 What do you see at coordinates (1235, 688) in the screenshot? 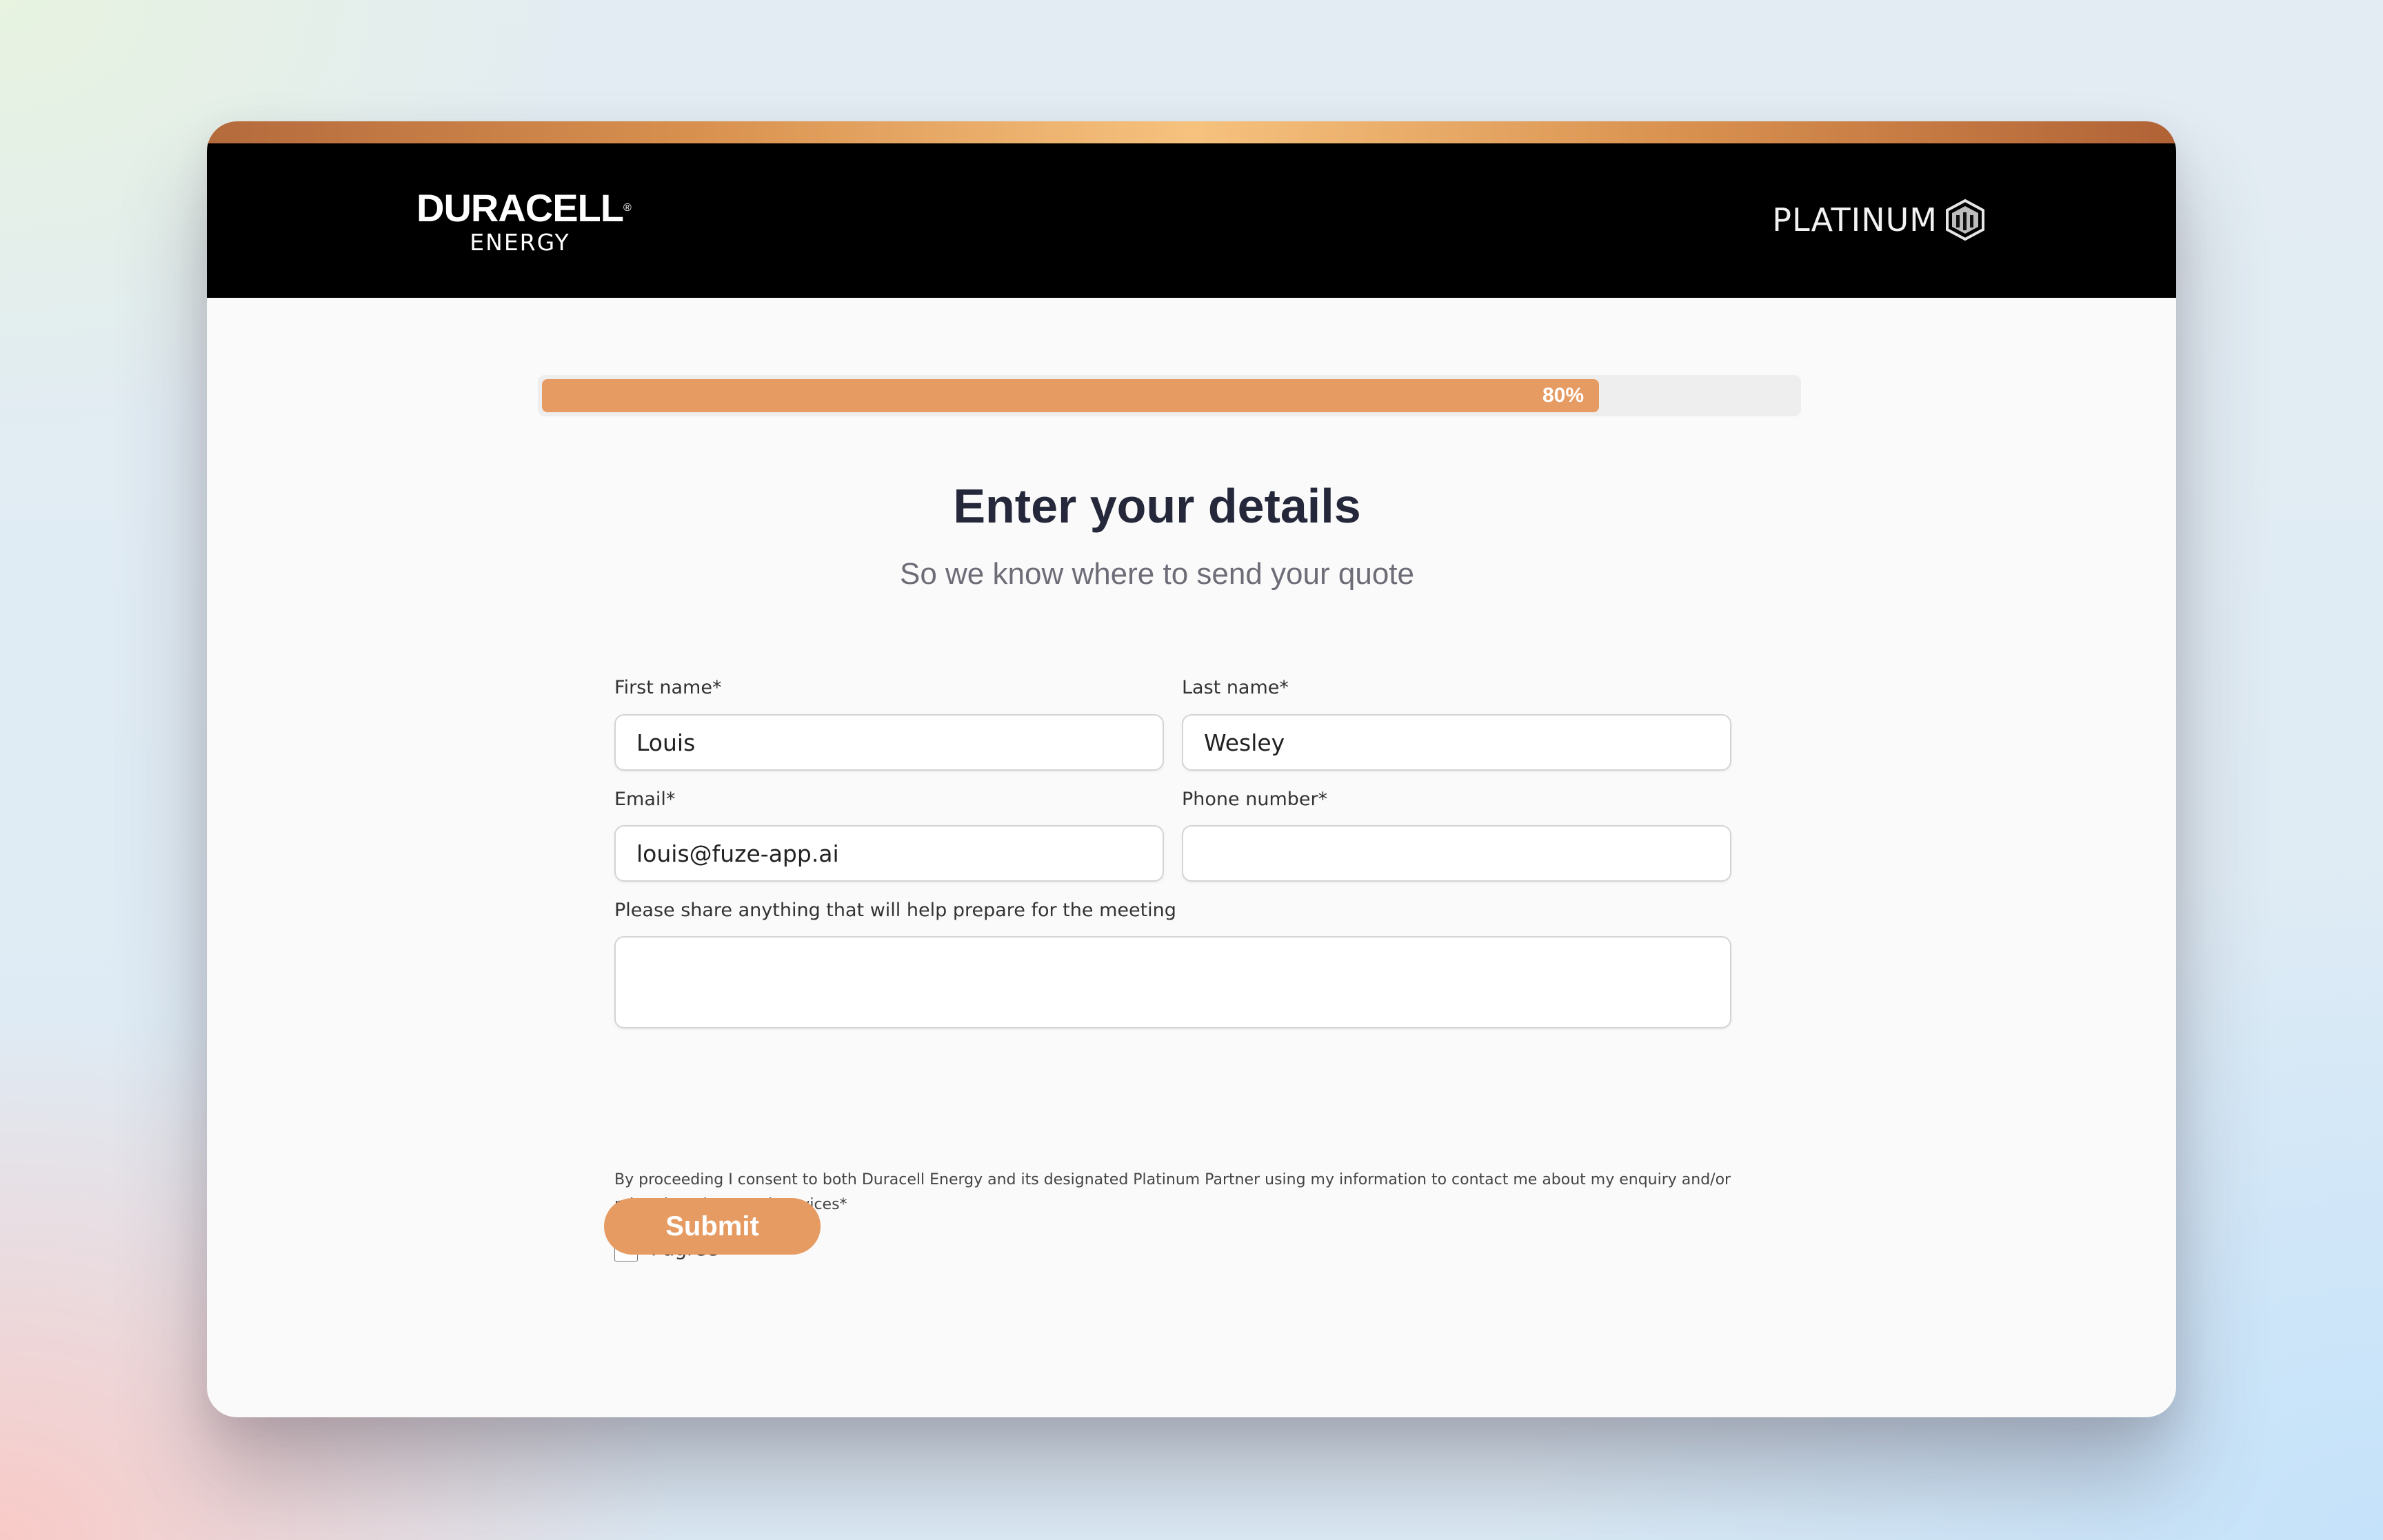
I see `last-name-label: Last name*` at bounding box center [1235, 688].